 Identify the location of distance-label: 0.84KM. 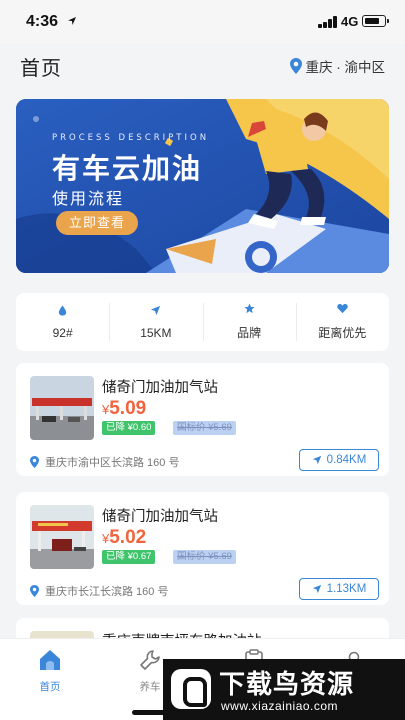
(346, 460).